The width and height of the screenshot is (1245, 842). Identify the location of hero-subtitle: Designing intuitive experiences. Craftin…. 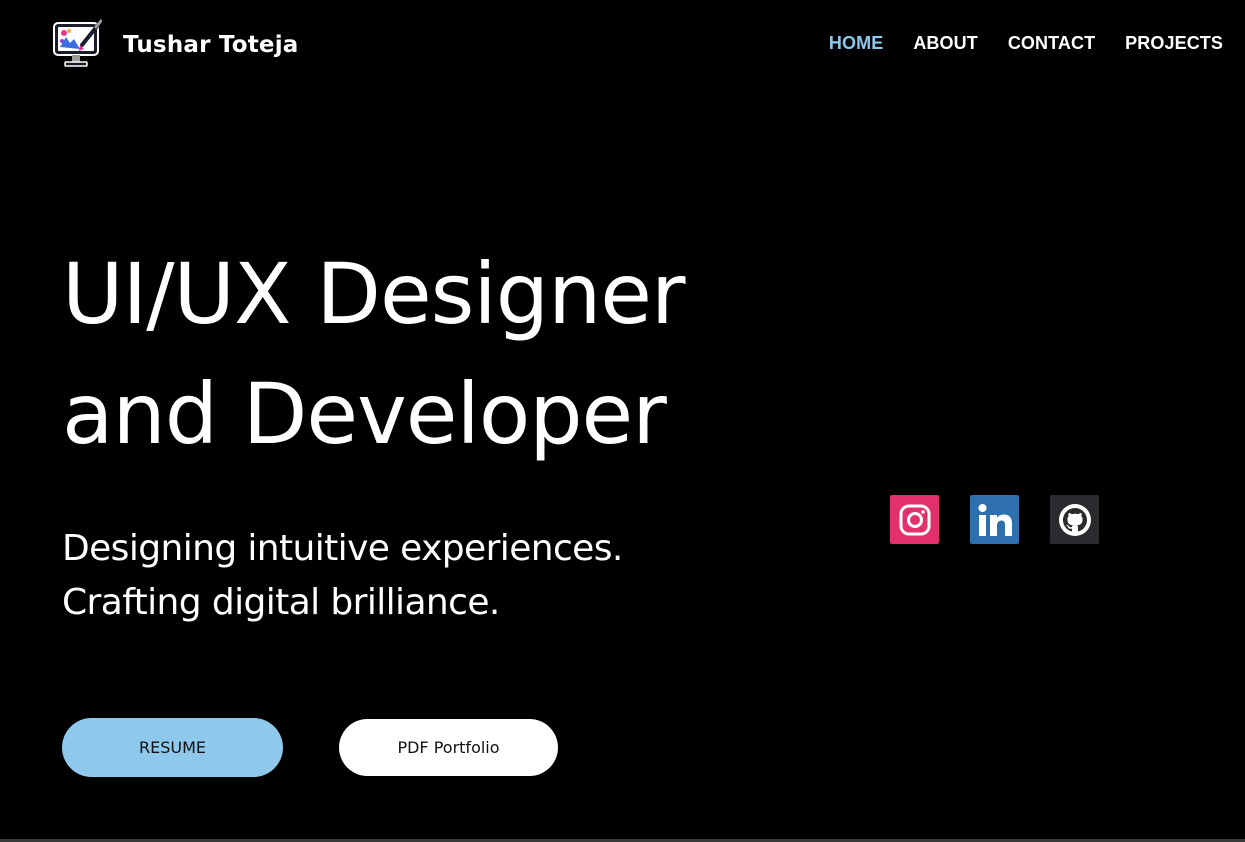
(342, 576).